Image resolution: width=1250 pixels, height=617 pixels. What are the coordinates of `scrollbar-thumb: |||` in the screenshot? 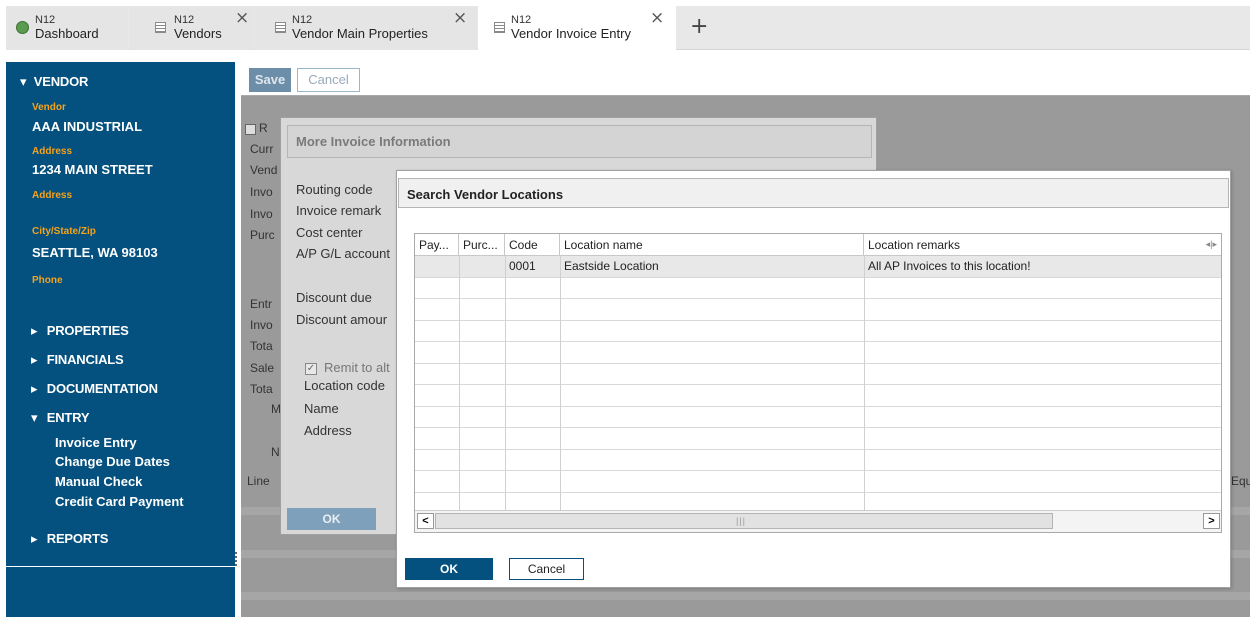 It's located at (744, 521).